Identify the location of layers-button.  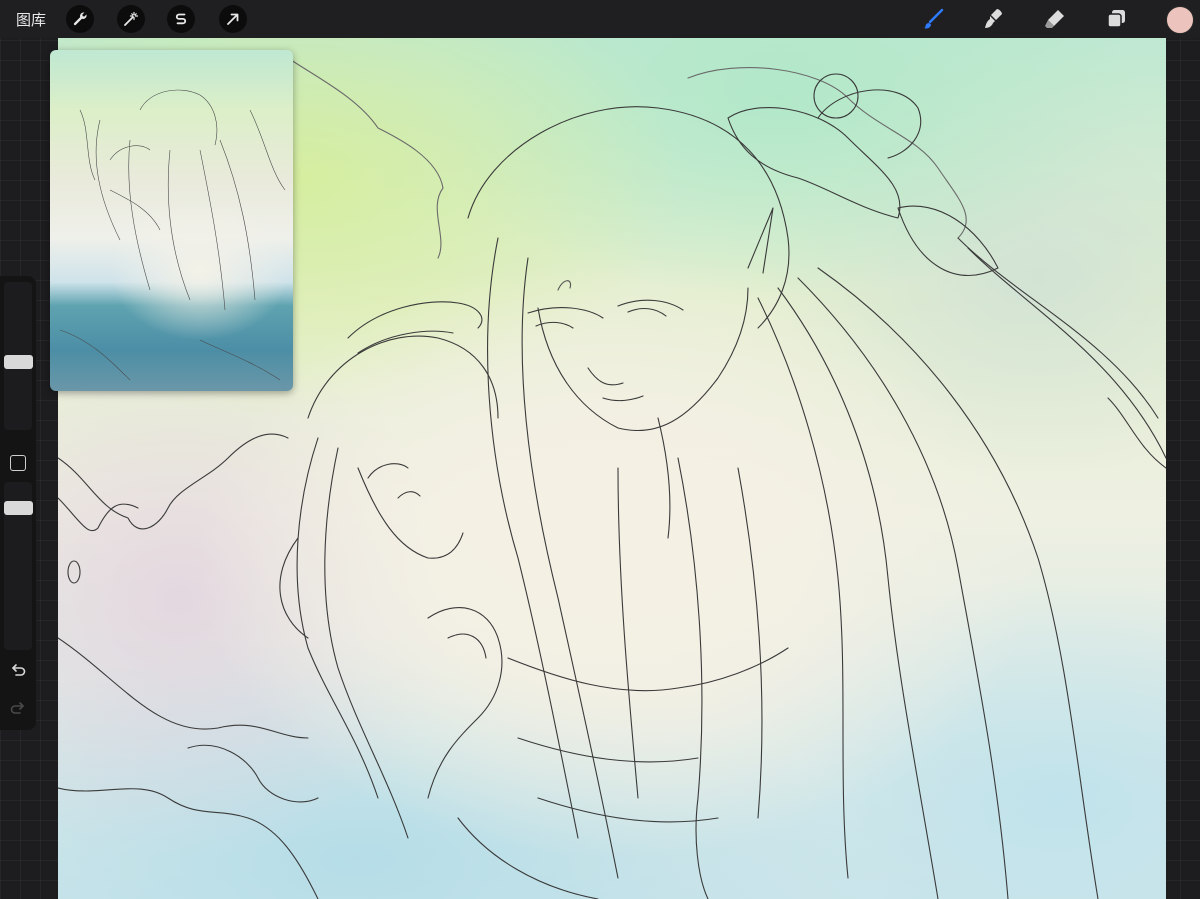
(1116, 19).